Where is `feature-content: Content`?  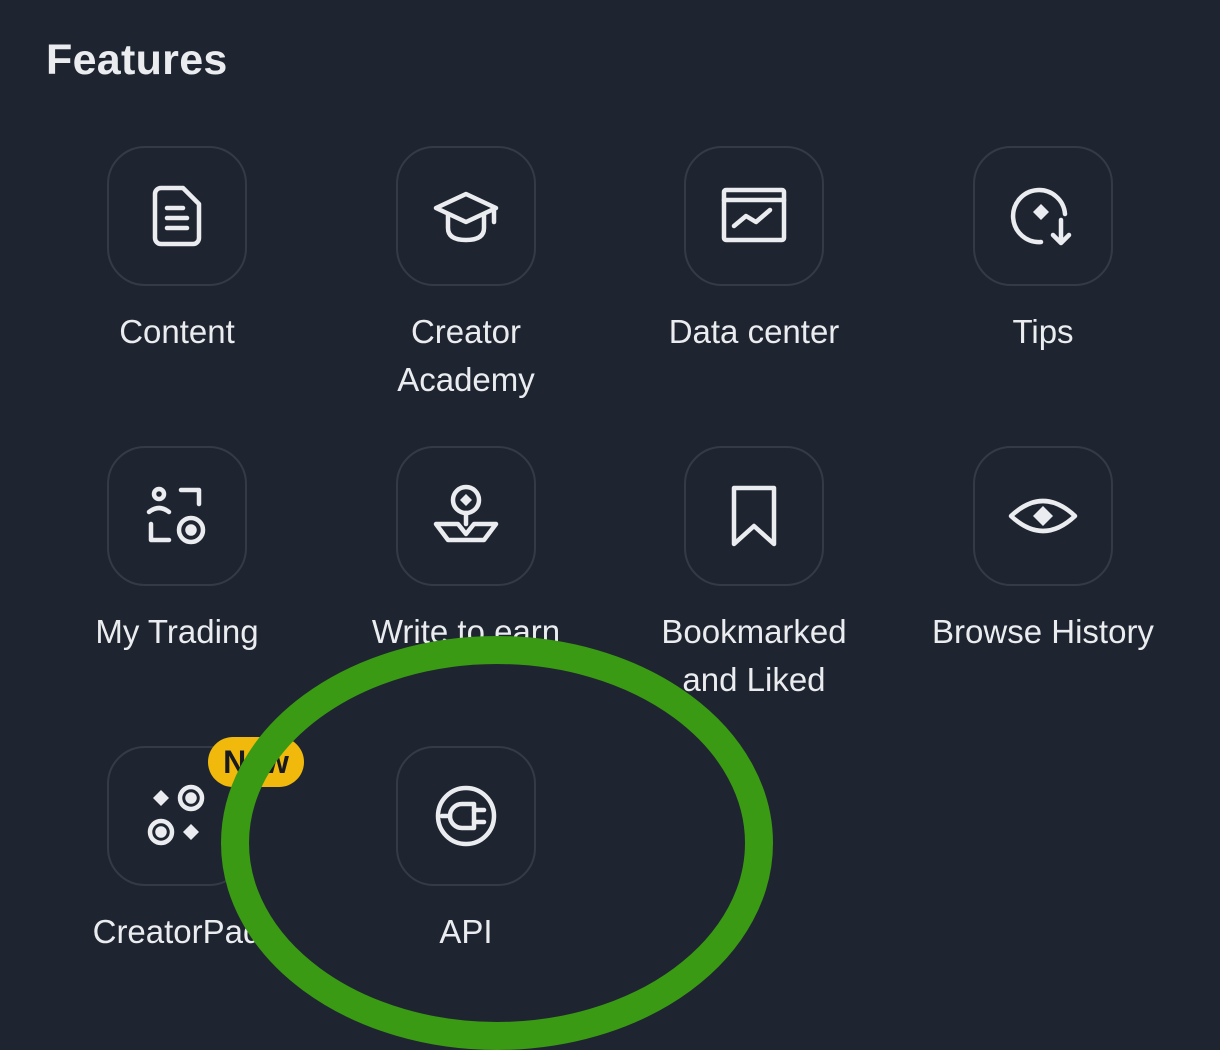 feature-content: Content is located at coordinates (177, 251).